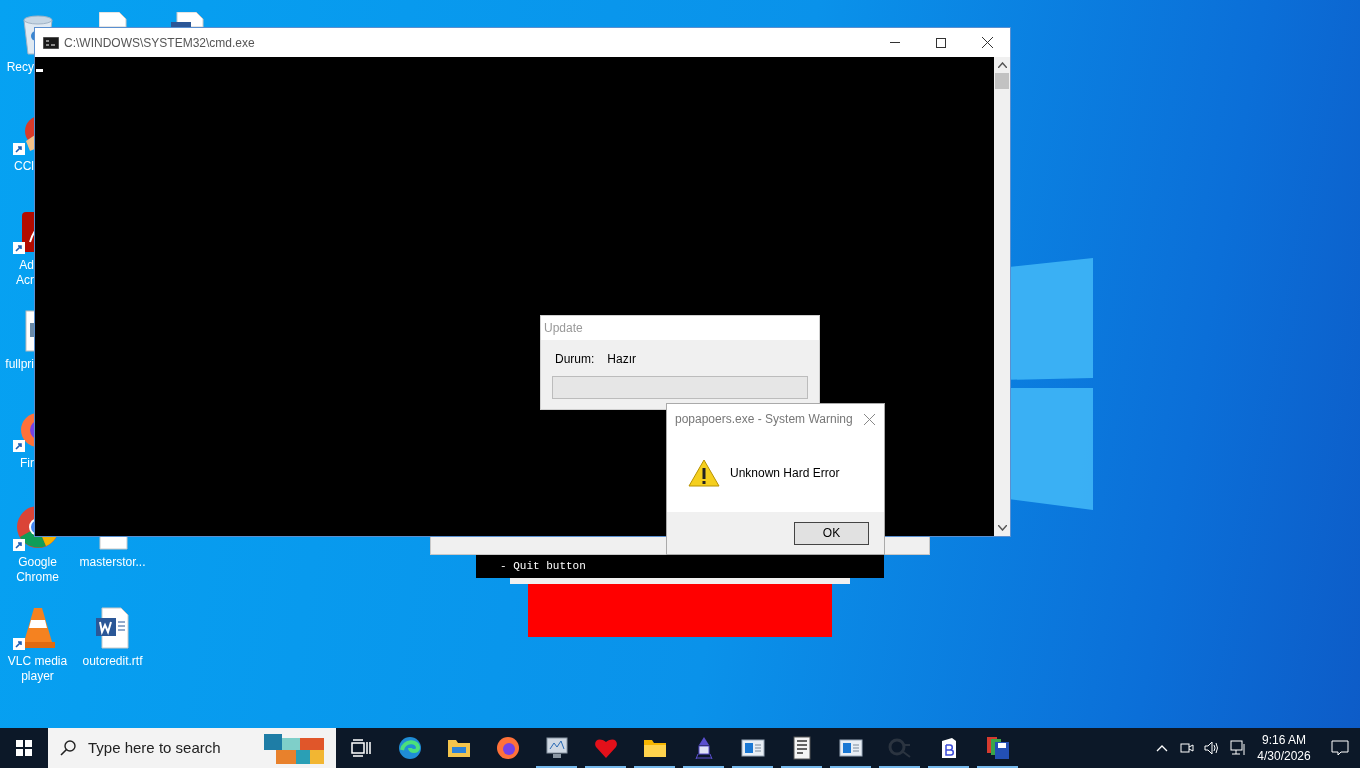 The width and height of the screenshot is (1360, 768). I want to click on icon-label: CCl, so click(23, 166).